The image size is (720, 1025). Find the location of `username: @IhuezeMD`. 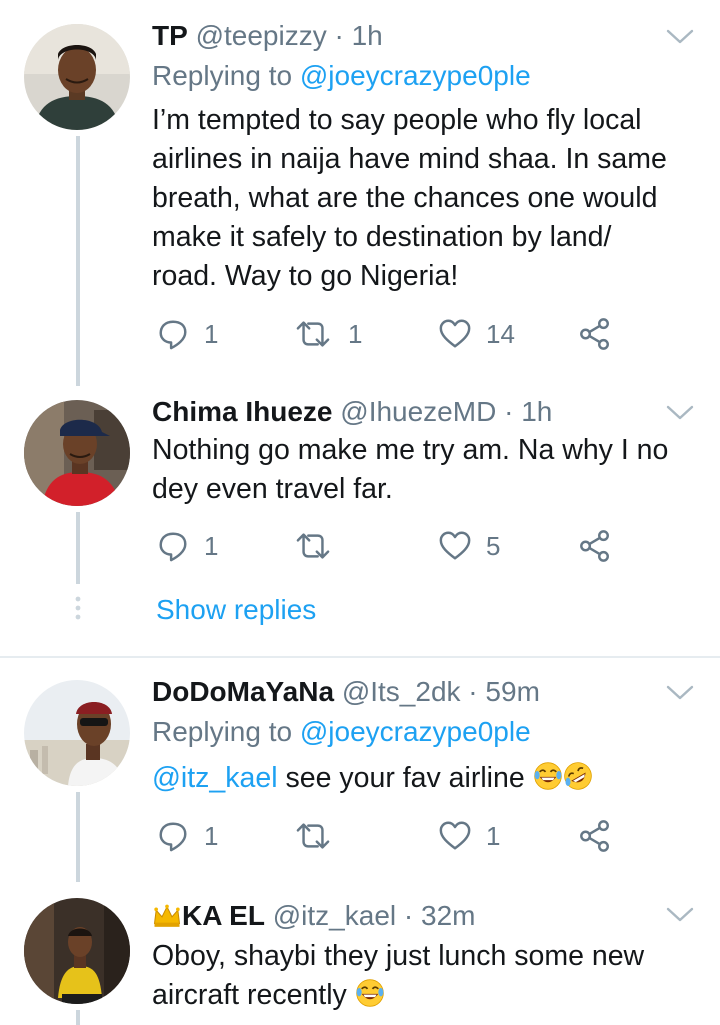

username: @IhuezeMD is located at coordinates (418, 411).